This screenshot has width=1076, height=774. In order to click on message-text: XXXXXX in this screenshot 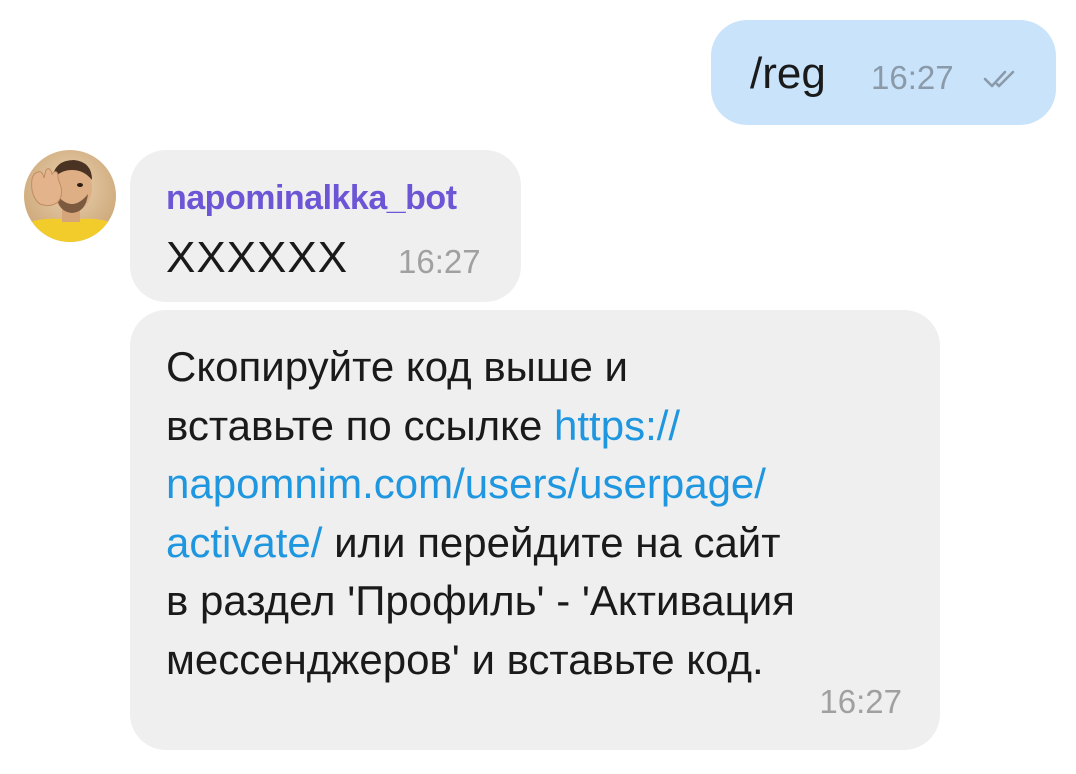, I will do `click(257, 257)`.